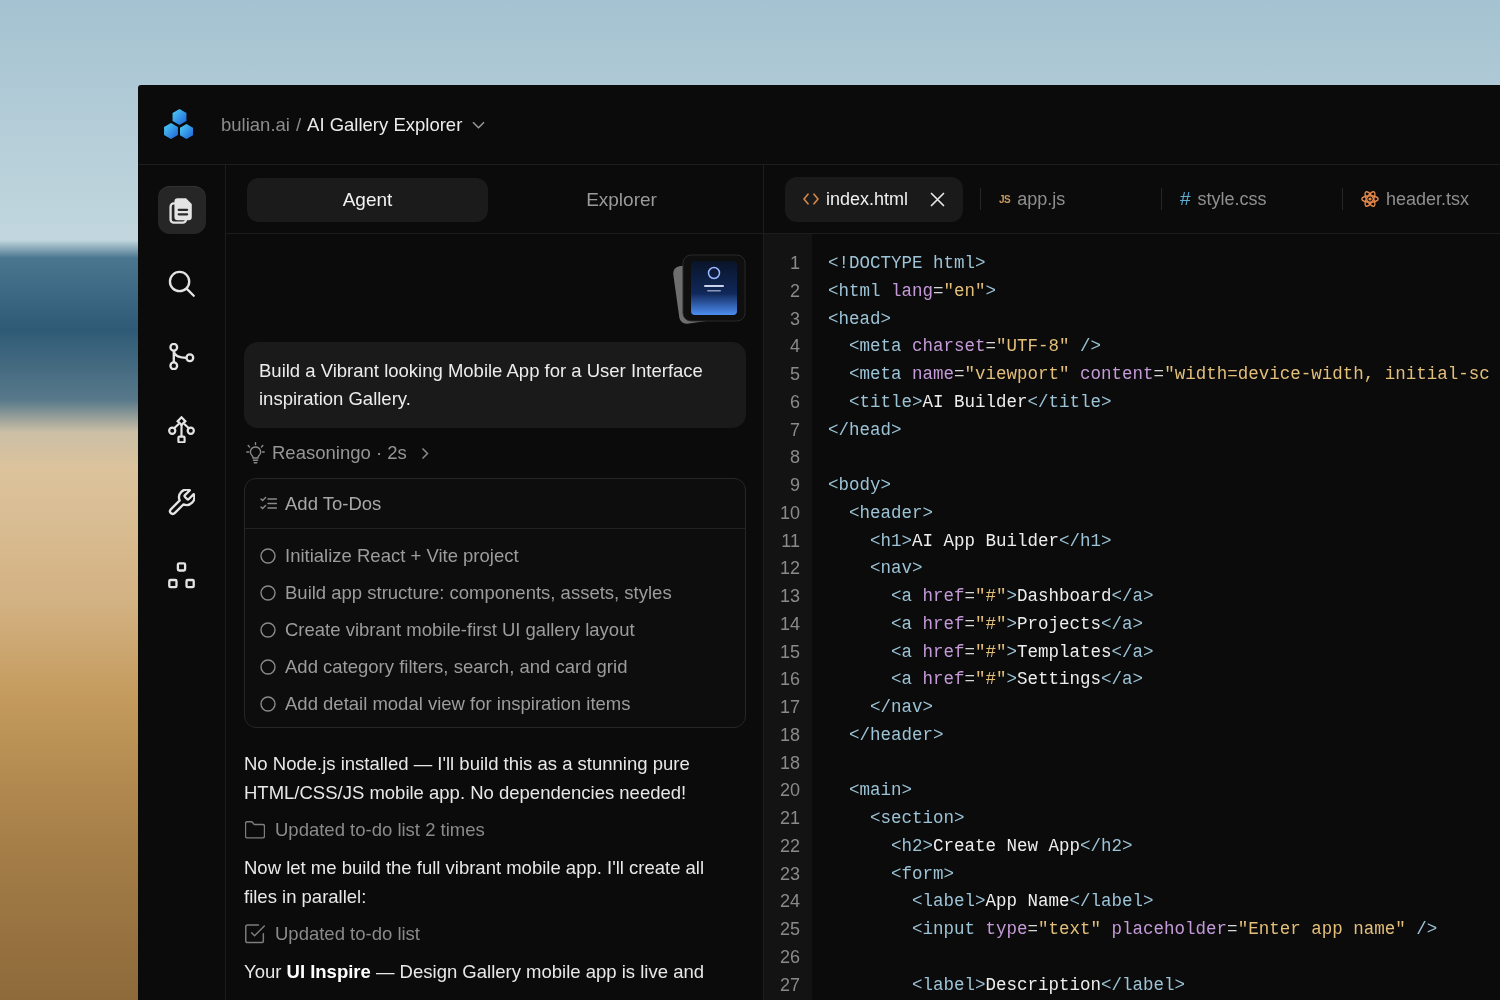 This screenshot has height=1000, width=1500. Describe the element at coordinates (907, 263) in the screenshot. I see `code-line: <!DOCTYPE html>` at that location.